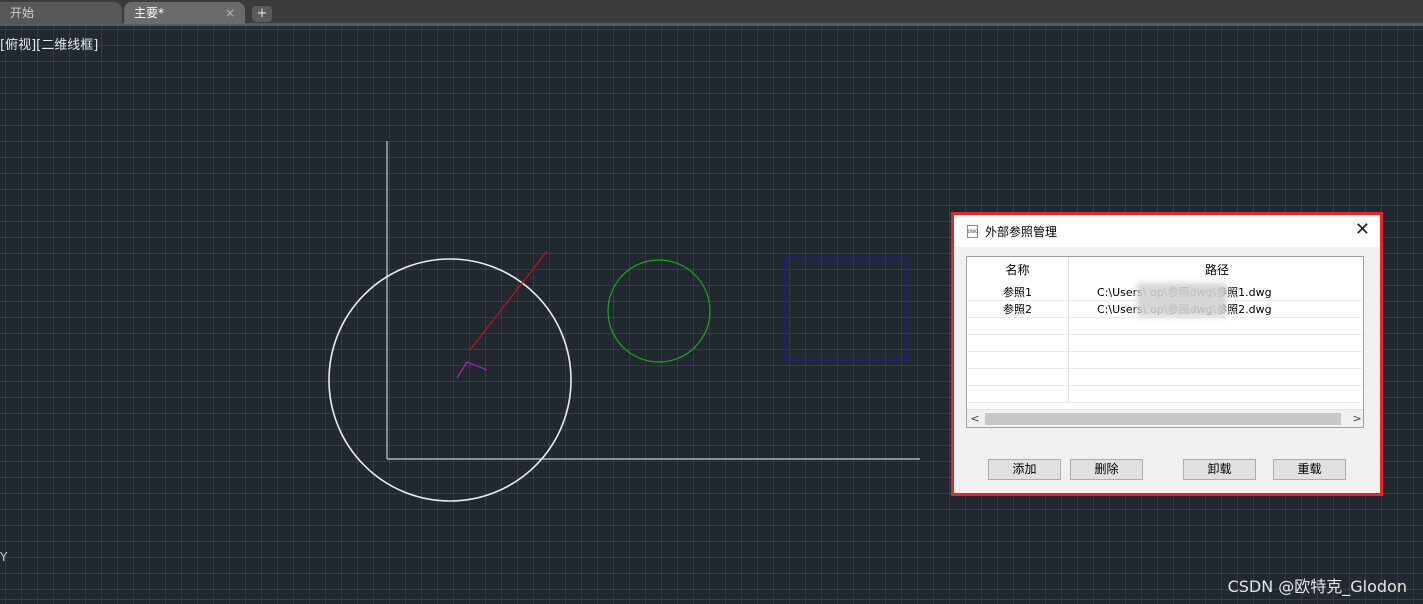 The width and height of the screenshot is (1423, 604). Describe the element at coordinates (1024, 469) in the screenshot. I see `add-button: 添加` at that location.